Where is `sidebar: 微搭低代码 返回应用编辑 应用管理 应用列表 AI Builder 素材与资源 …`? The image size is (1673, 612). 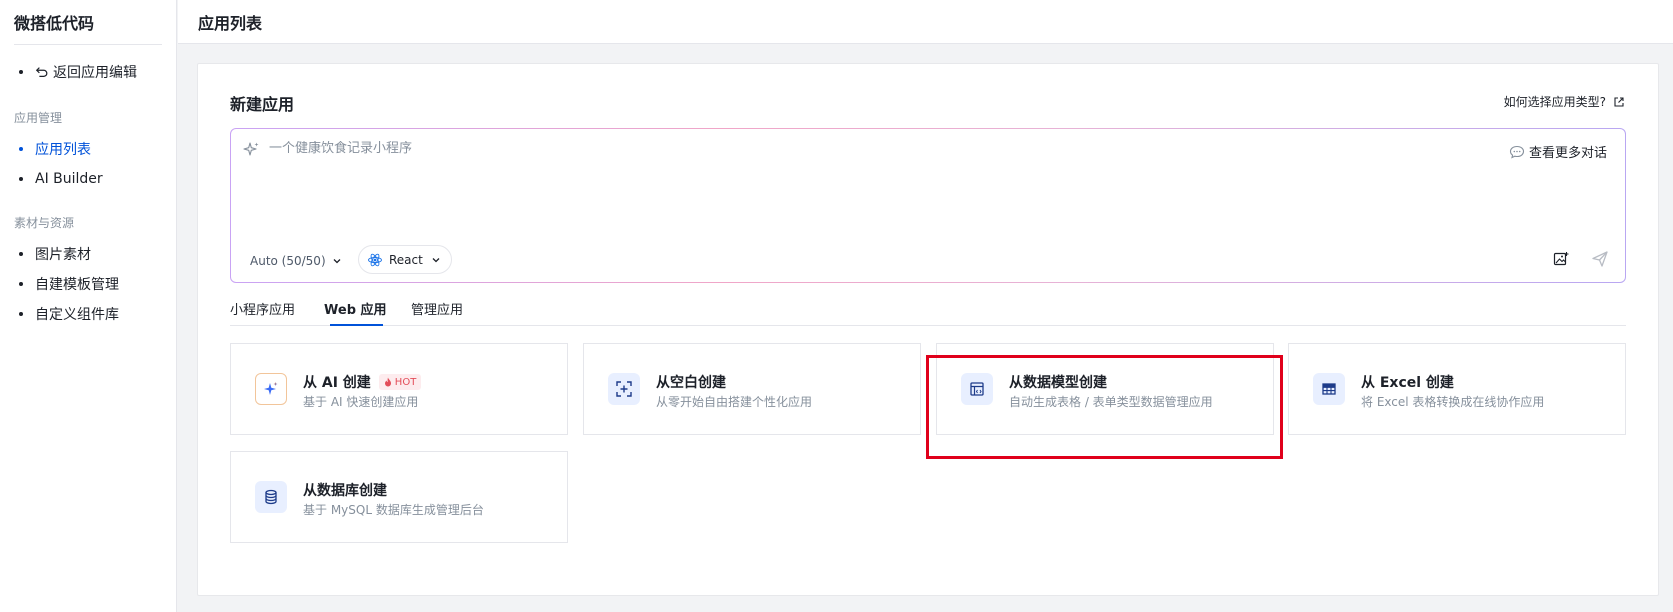 sidebar: 微搭低代码 返回应用编辑 应用管理 应用列表 AI Builder 素材与资源 … is located at coordinates (88, 306).